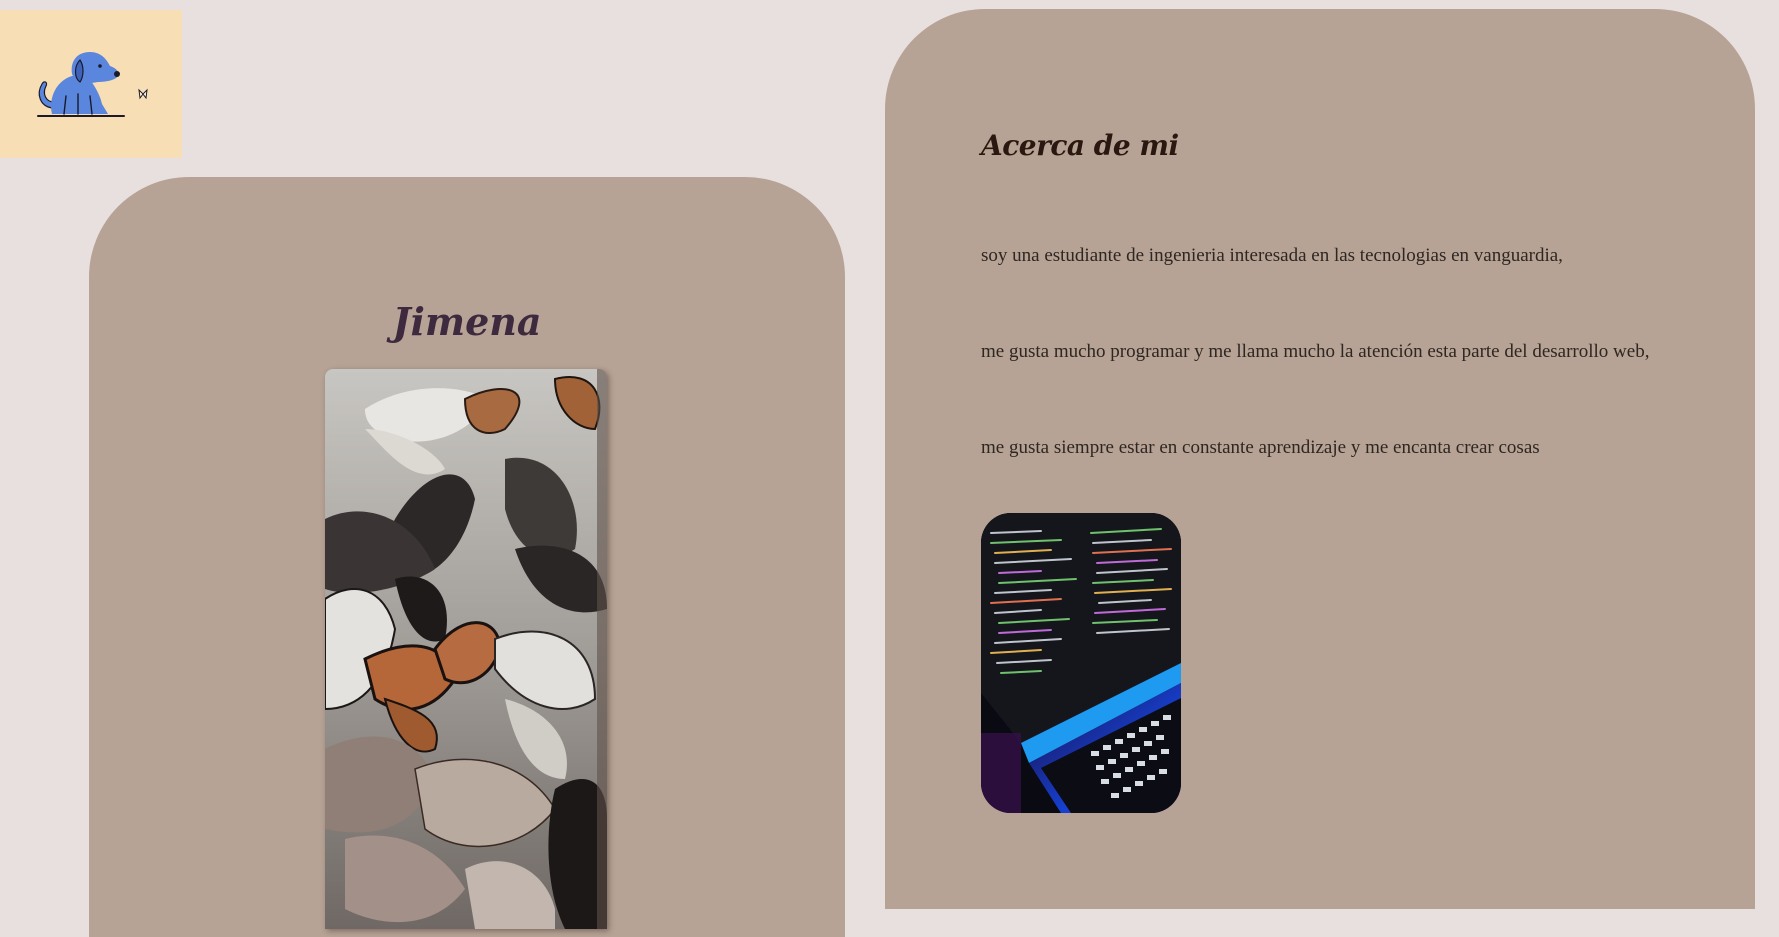 This screenshot has height=937, width=1779. Describe the element at coordinates (467, 321) in the screenshot. I see `profile-name: Jimena` at that location.